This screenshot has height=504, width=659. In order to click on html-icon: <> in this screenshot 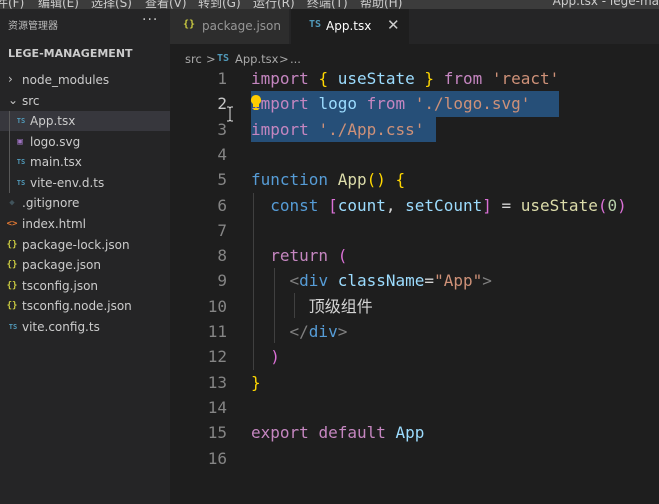, I will do `click(12, 224)`.